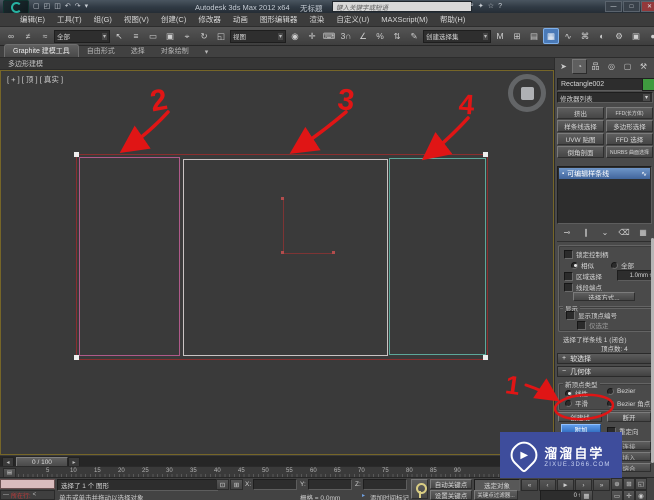 The height and width of the screenshot is (500, 654). I want to click on open-file-icon: ◰, so click(47, 6).